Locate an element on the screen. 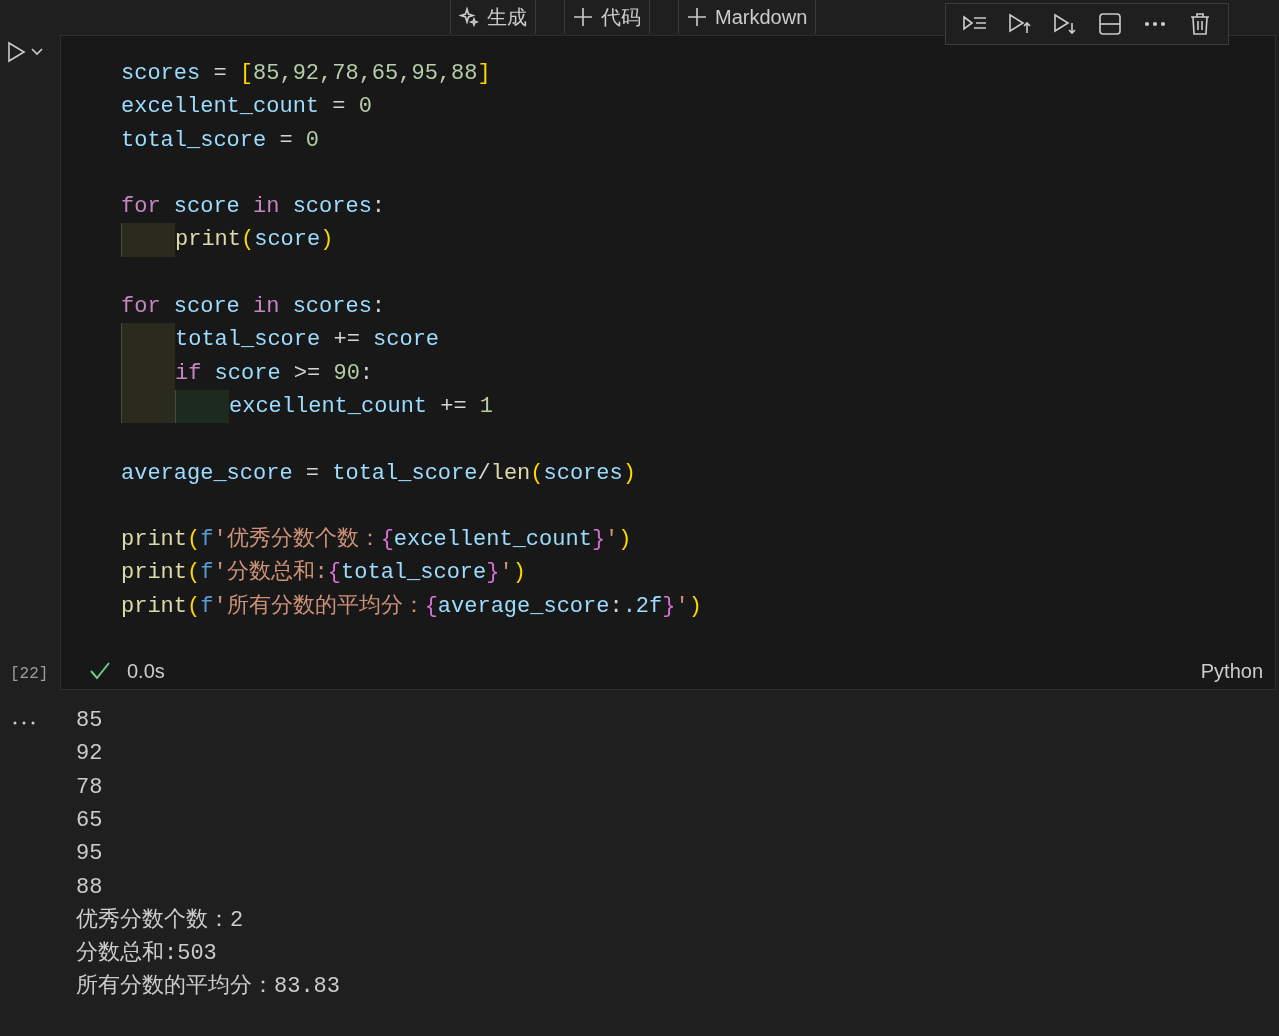 Image resolution: width=1279 pixels, height=1036 pixels. code-line: print(f'分数总和:{total_score}') is located at coordinates (324, 573).